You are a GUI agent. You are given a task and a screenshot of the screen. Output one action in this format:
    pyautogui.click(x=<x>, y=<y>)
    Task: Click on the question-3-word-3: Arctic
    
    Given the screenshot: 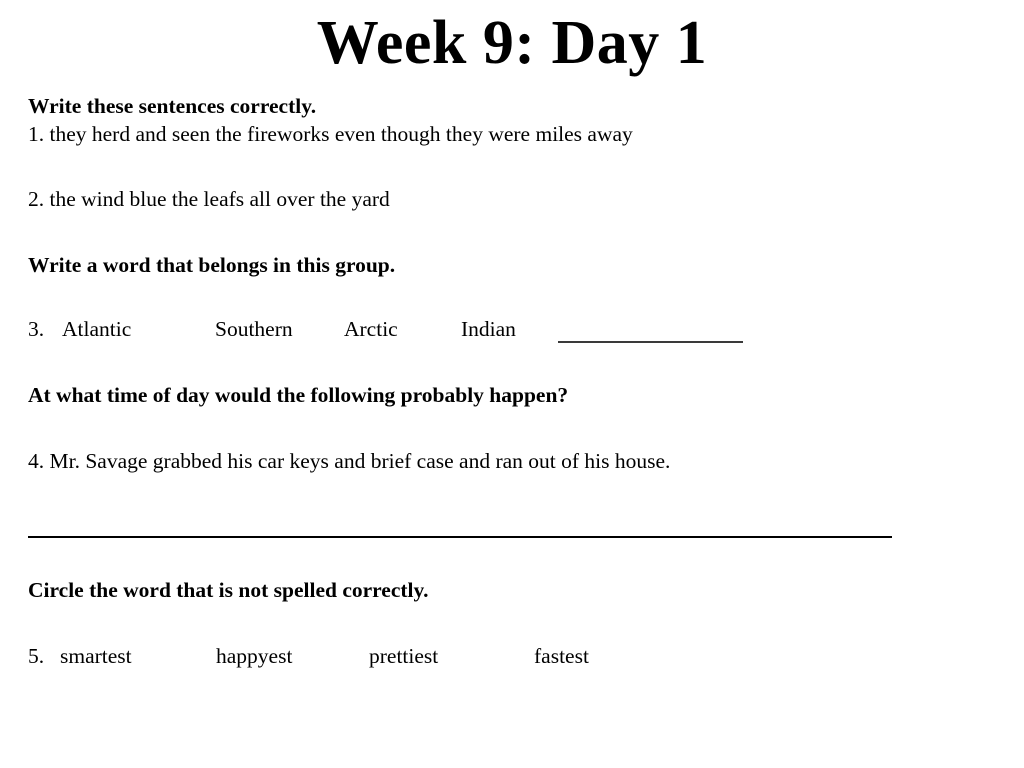 What is the action you would take?
    pyautogui.click(x=371, y=329)
    